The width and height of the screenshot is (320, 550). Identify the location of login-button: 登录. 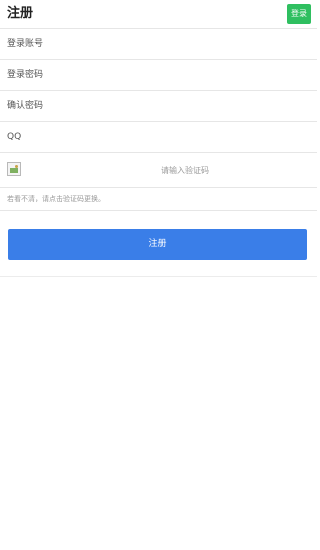
(299, 14).